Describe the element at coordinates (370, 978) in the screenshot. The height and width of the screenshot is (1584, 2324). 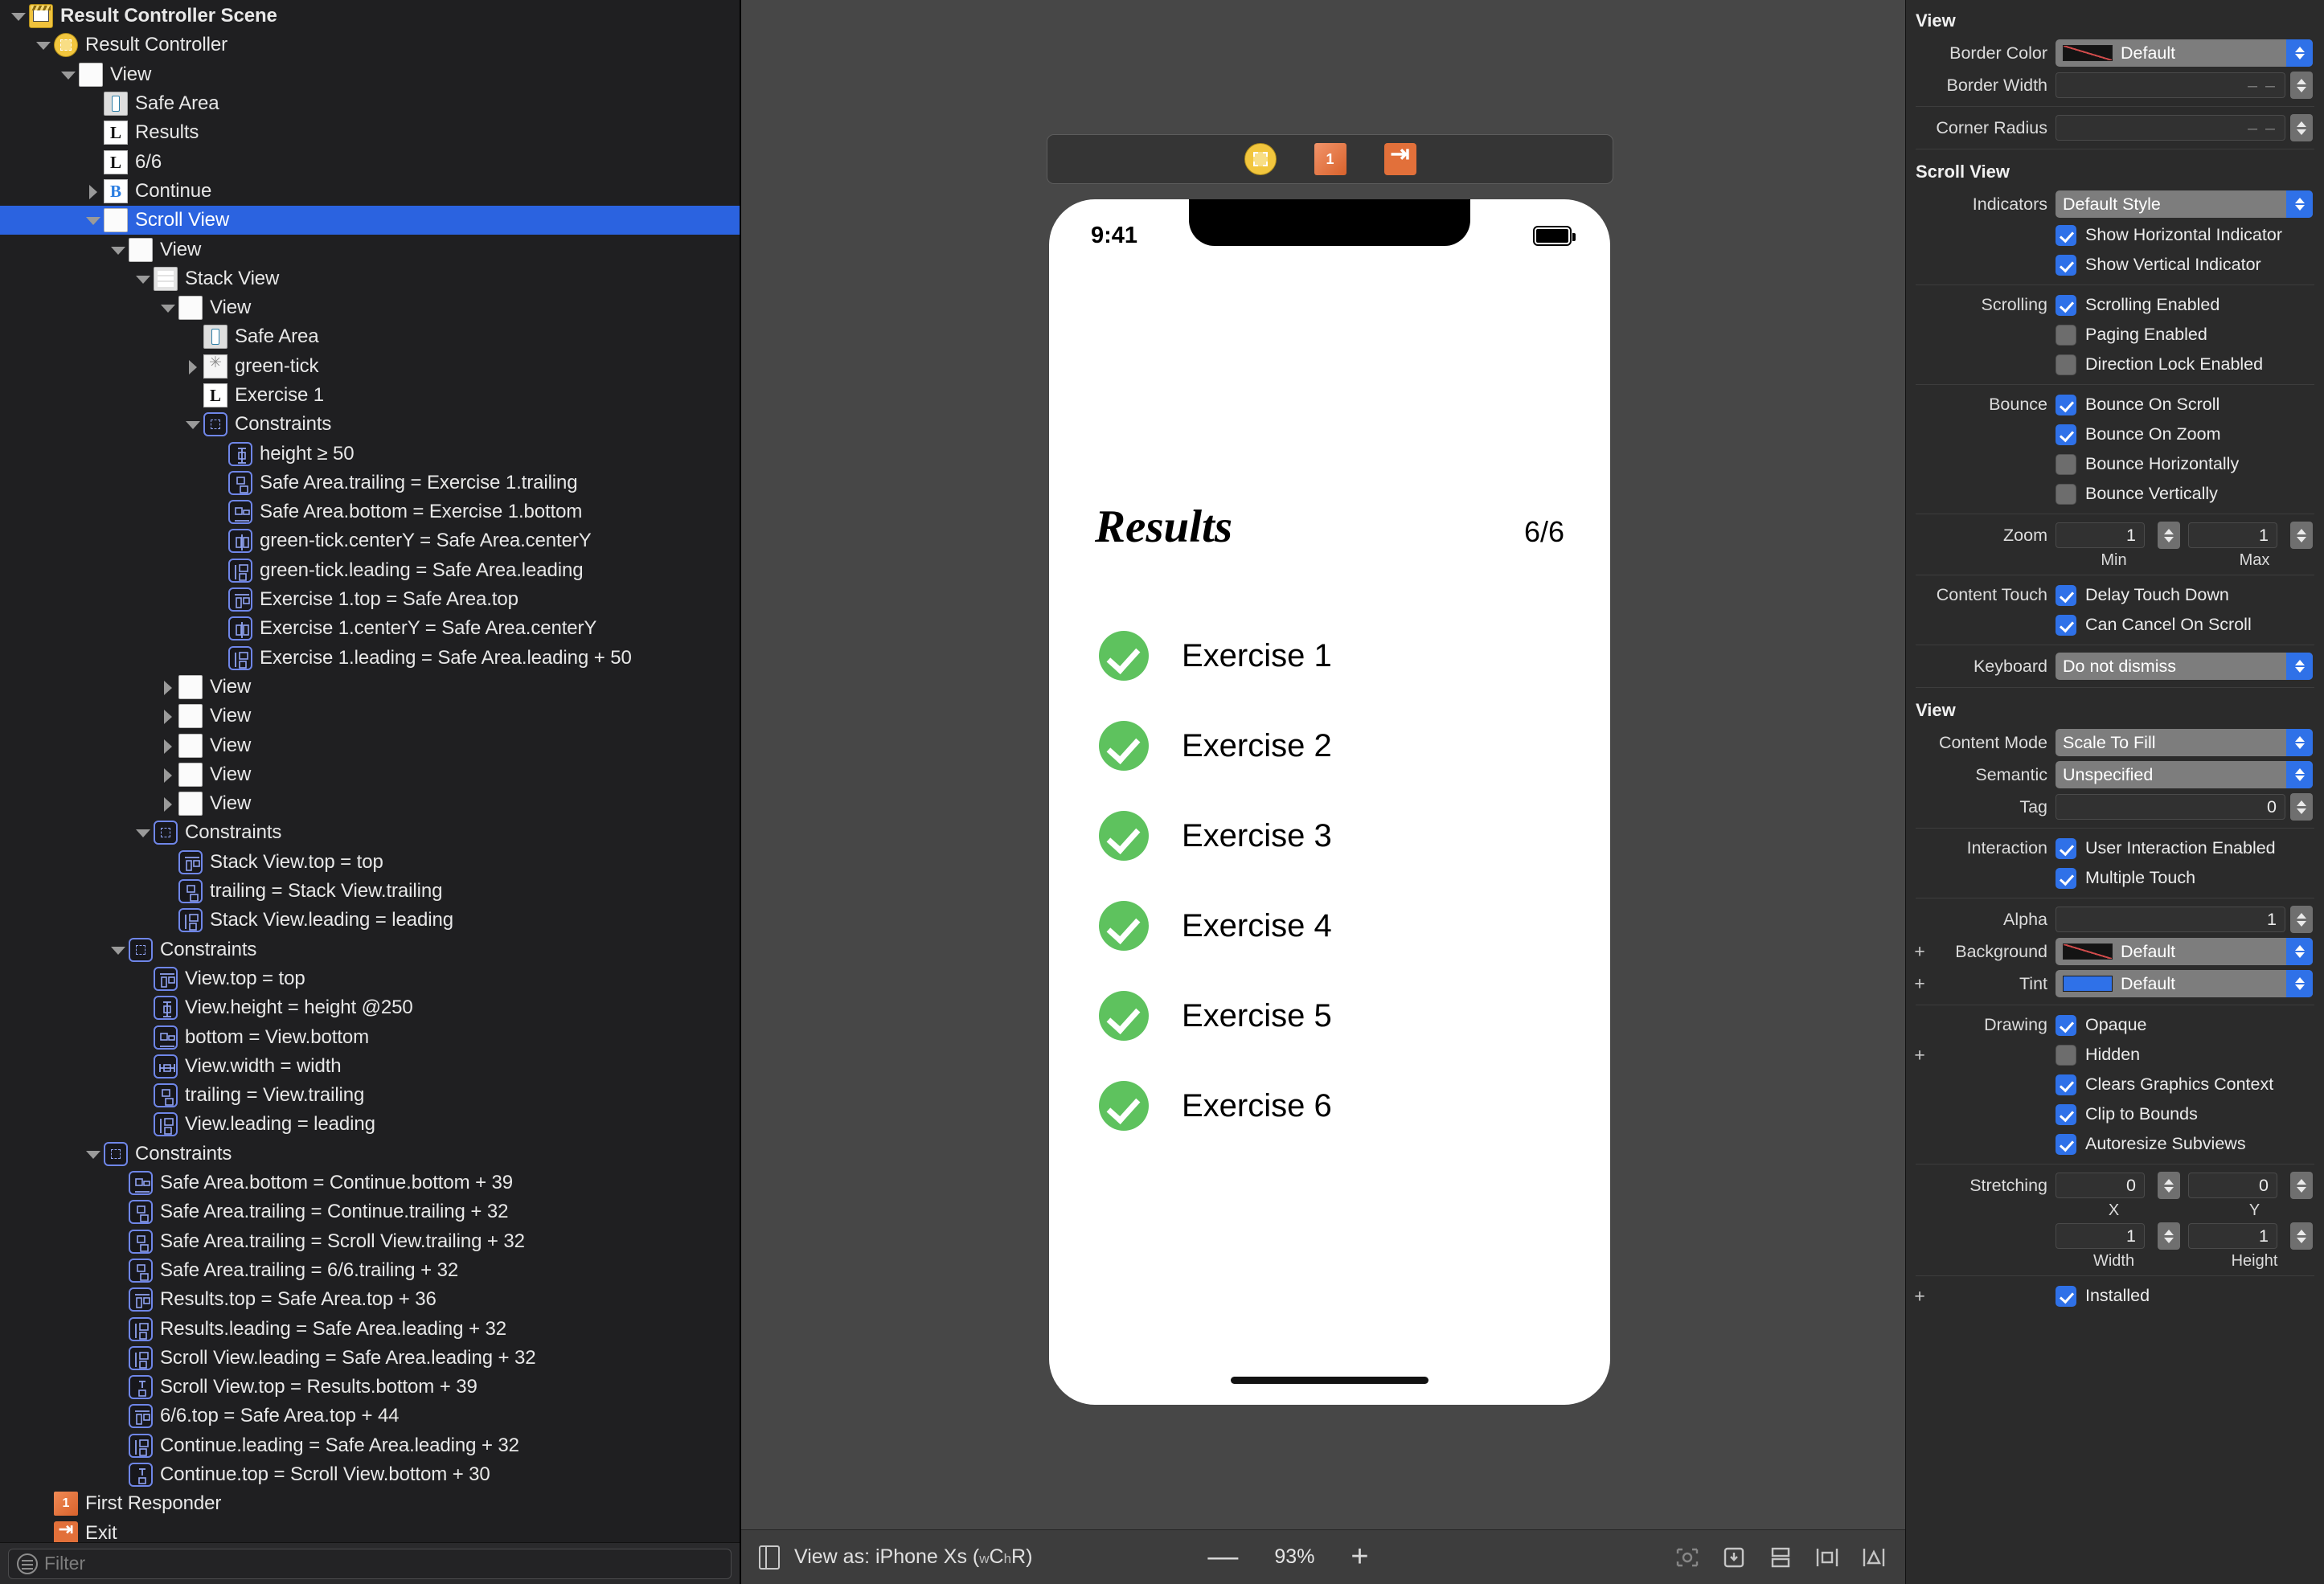
I see `outline-row-view-top-top: View.top = top` at that location.